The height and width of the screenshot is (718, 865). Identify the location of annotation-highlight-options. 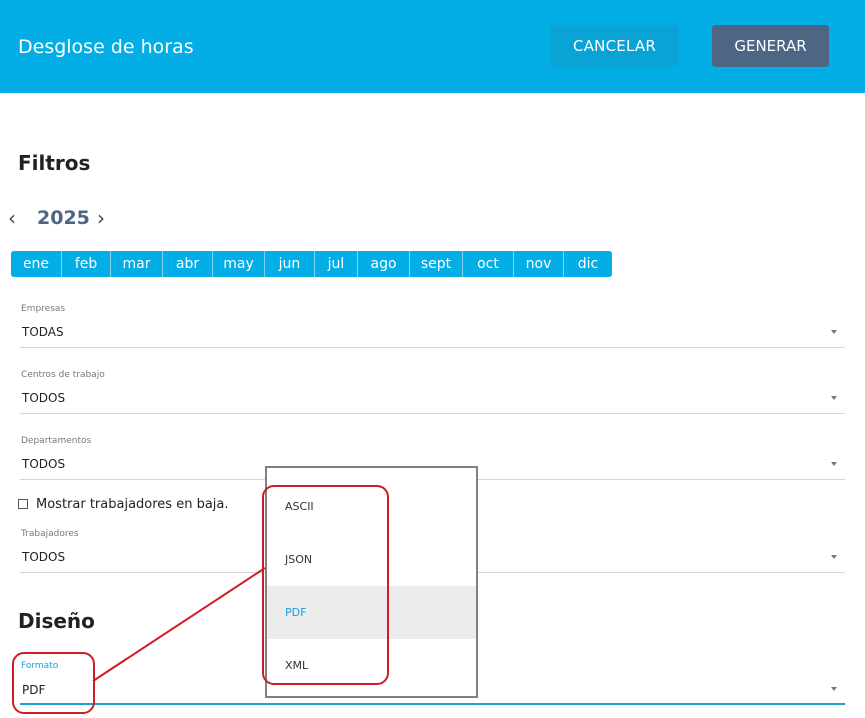
(325, 585).